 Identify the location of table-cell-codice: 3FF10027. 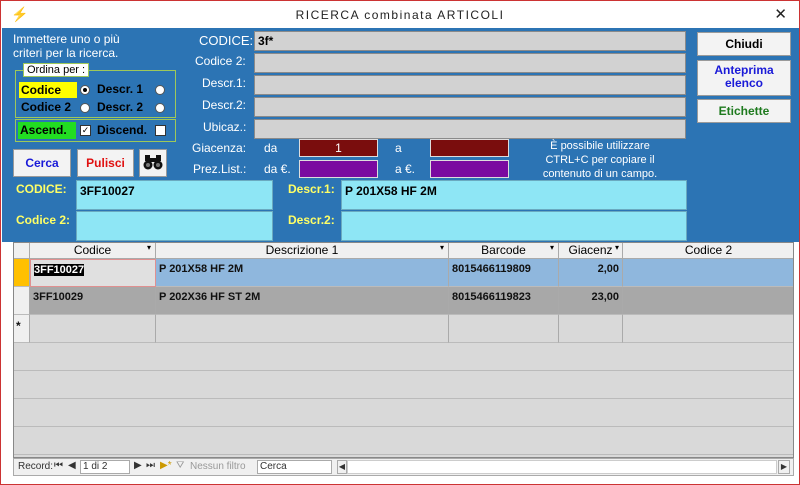
(93, 273).